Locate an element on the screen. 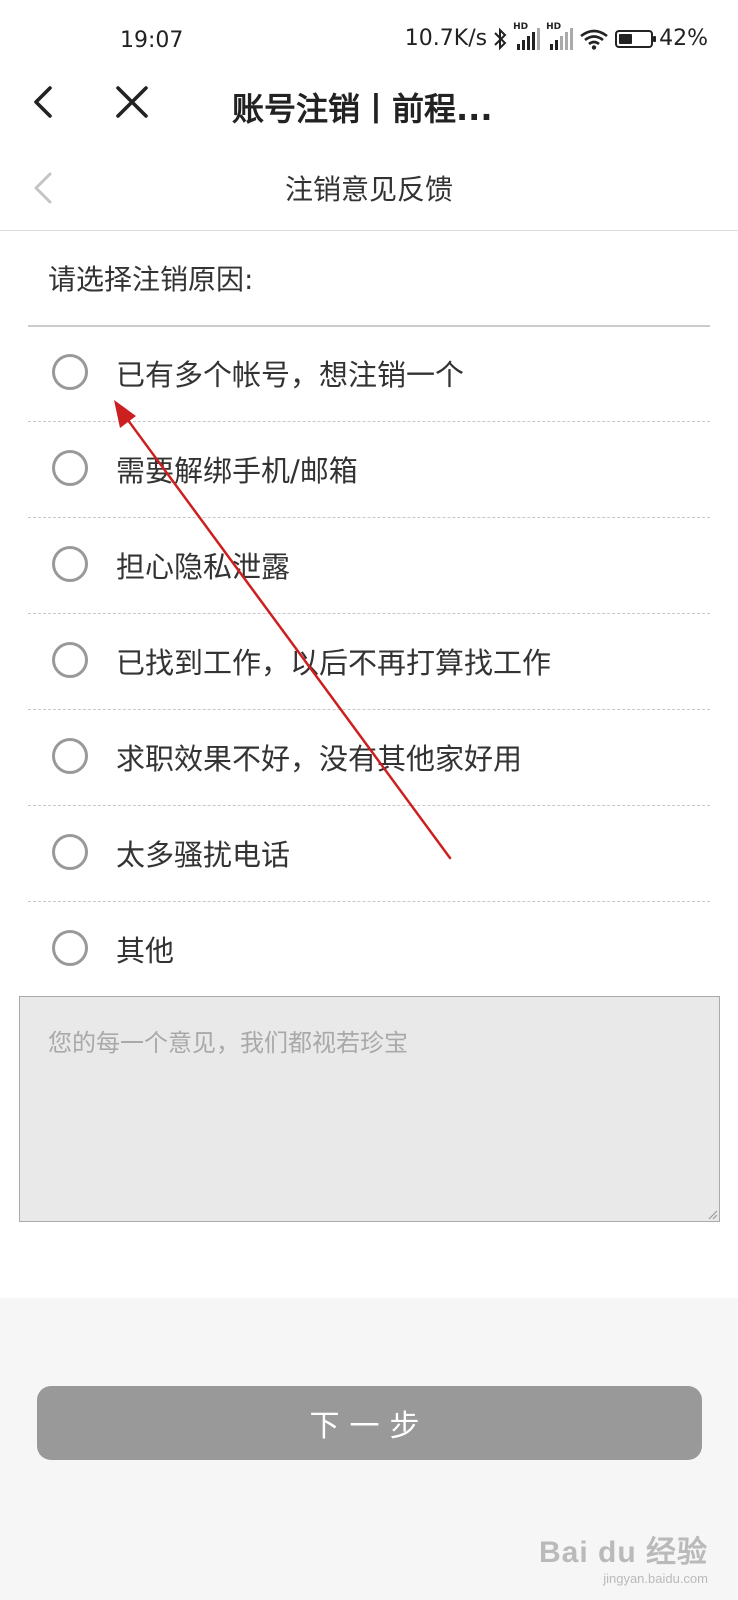  battery-icon is located at coordinates (636, 38).